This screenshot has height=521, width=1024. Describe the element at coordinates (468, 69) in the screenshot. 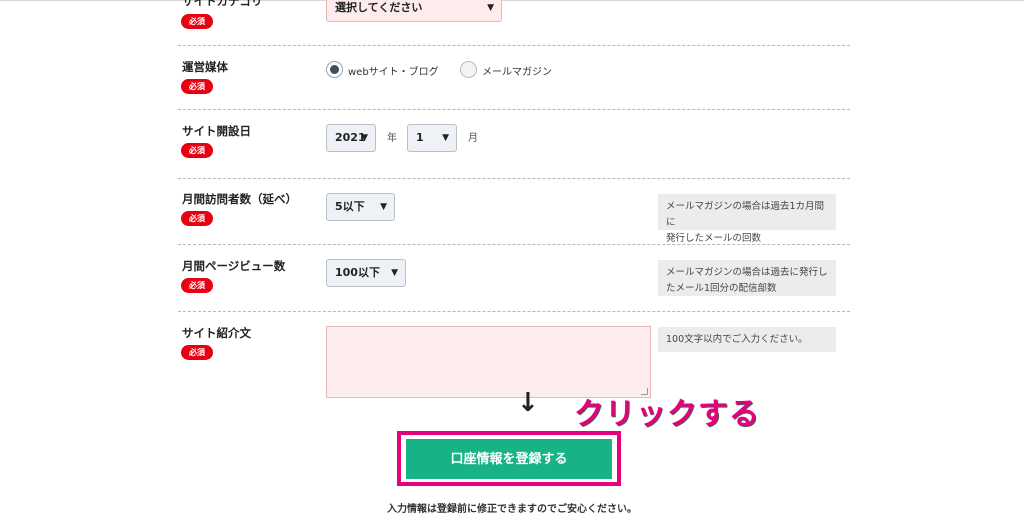

I see `radio-mailmagazine` at that location.